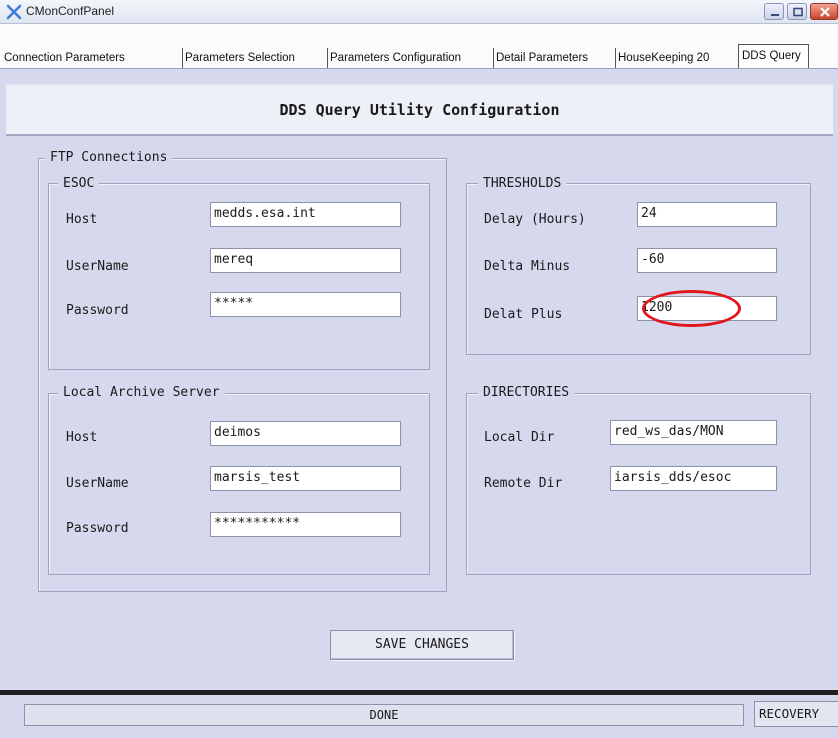 This screenshot has width=838, height=738. I want to click on close-button, so click(824, 11).